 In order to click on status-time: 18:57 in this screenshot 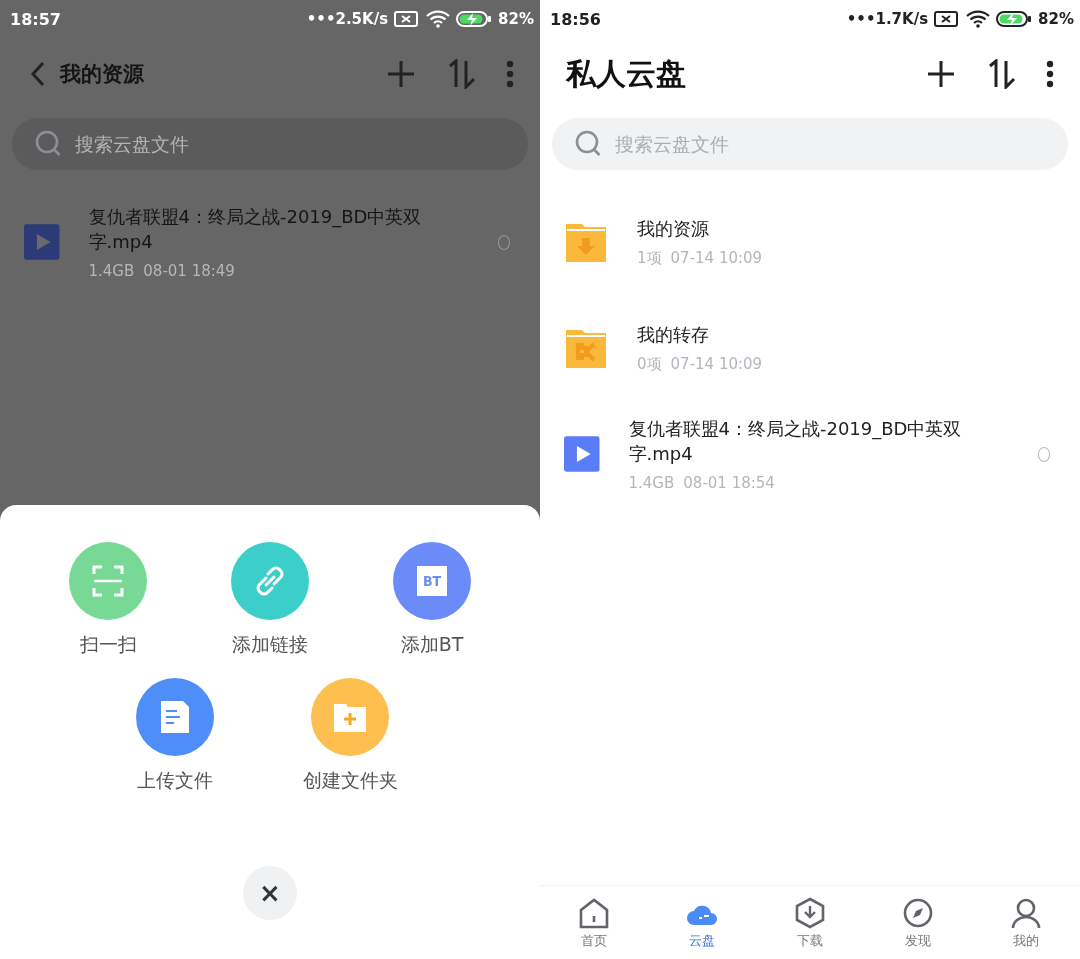, I will do `click(35, 19)`.